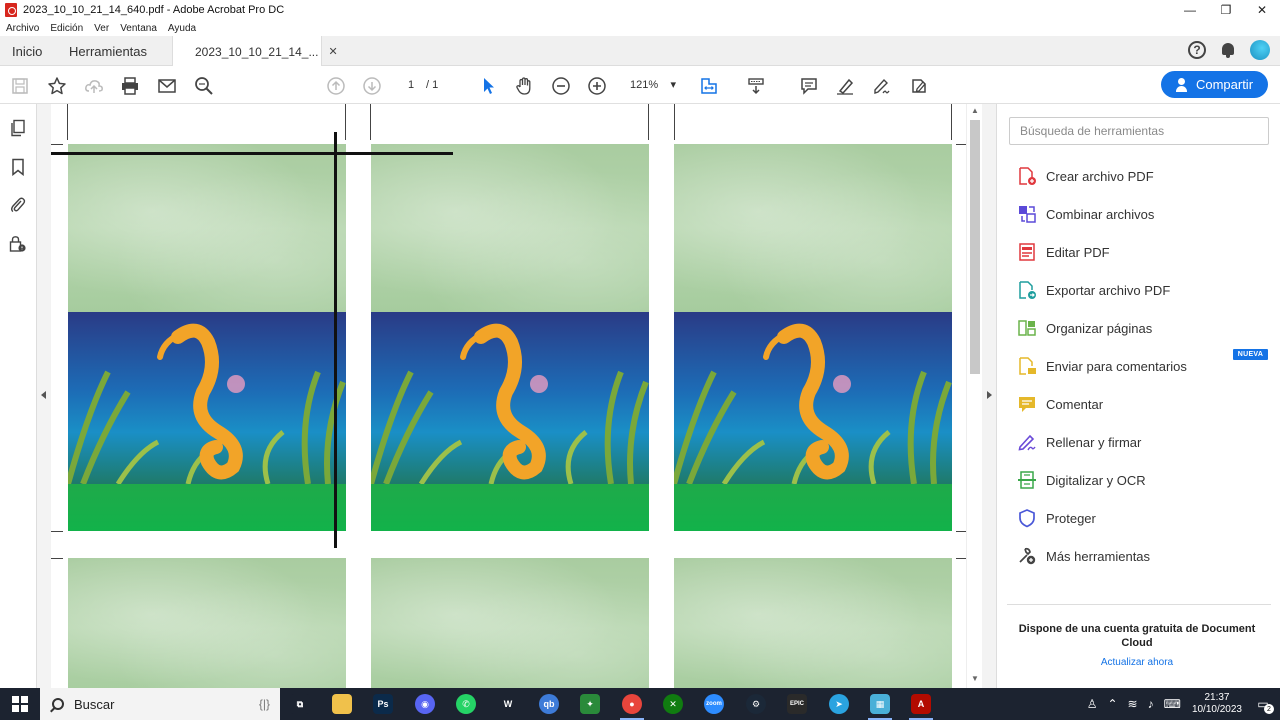 This screenshot has width=1280, height=720. I want to click on people-icon: ♙, so click(1092, 704).